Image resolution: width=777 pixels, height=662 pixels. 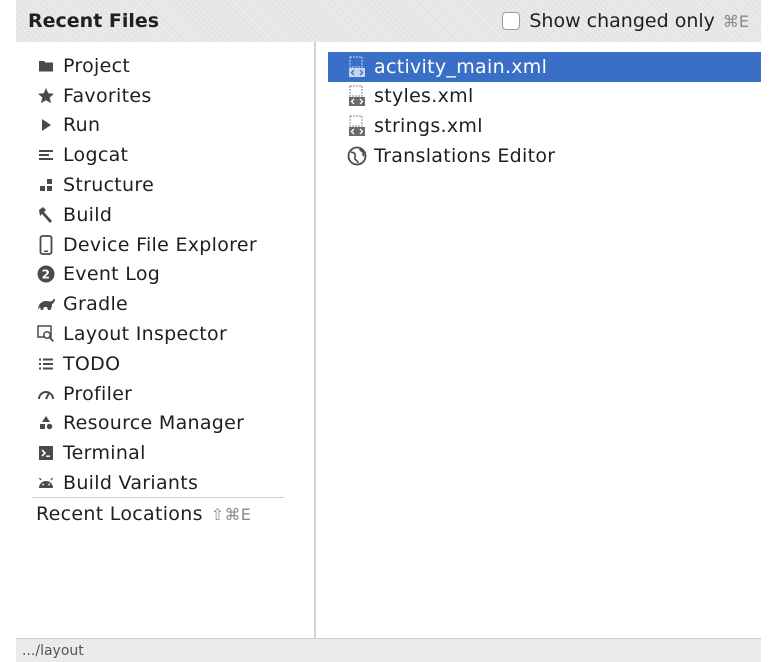 I want to click on recent-locations-item: Recent Locations ⇧⌘E, so click(x=143, y=514).